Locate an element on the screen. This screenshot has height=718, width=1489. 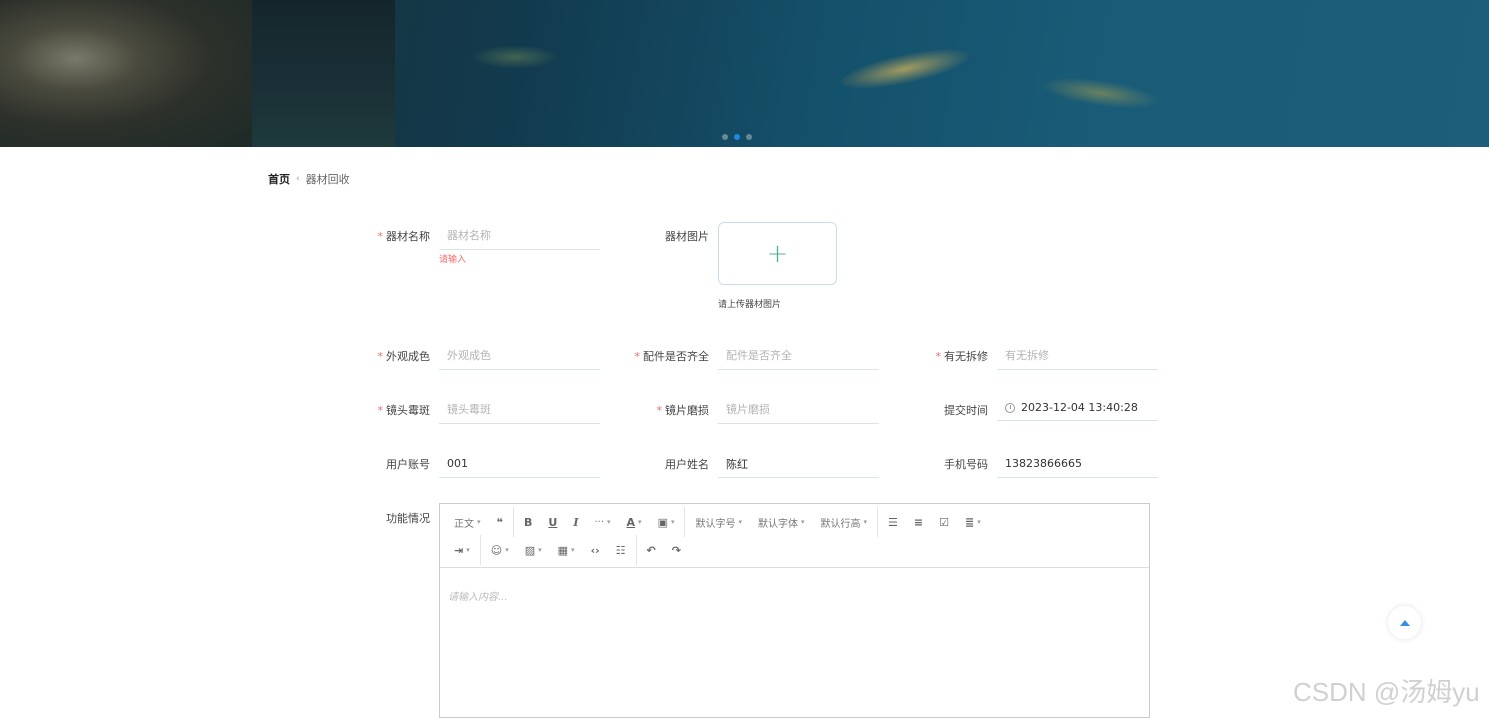
banner-image-left is located at coordinates (126, 73).